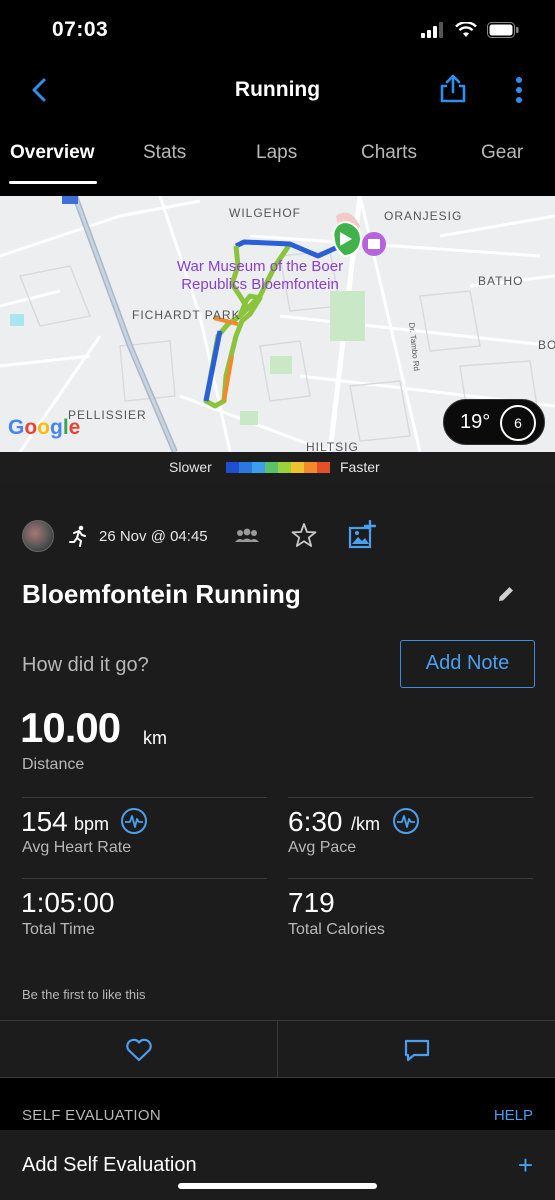 The width and height of the screenshot is (555, 1200). I want to click on legend-faster-label: Faster, so click(360, 467).